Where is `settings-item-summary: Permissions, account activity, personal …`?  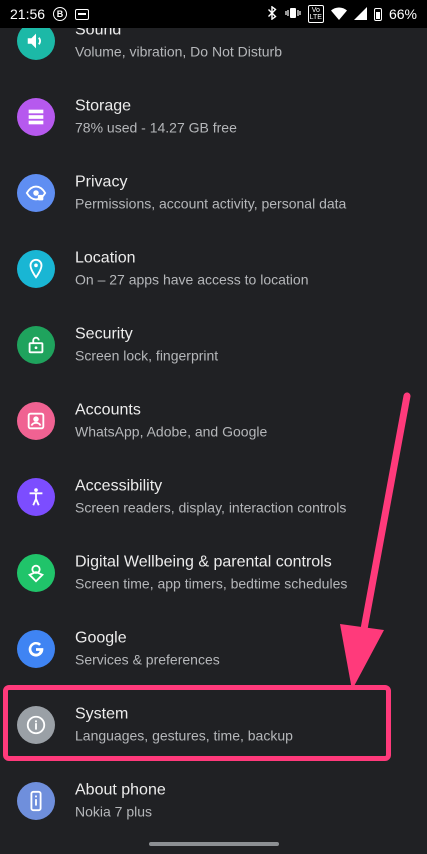
settings-item-summary: Permissions, account activity, personal … is located at coordinates (211, 203).